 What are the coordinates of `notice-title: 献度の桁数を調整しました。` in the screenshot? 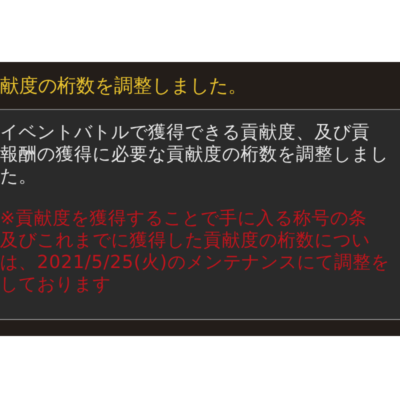 It's located at (123, 85).